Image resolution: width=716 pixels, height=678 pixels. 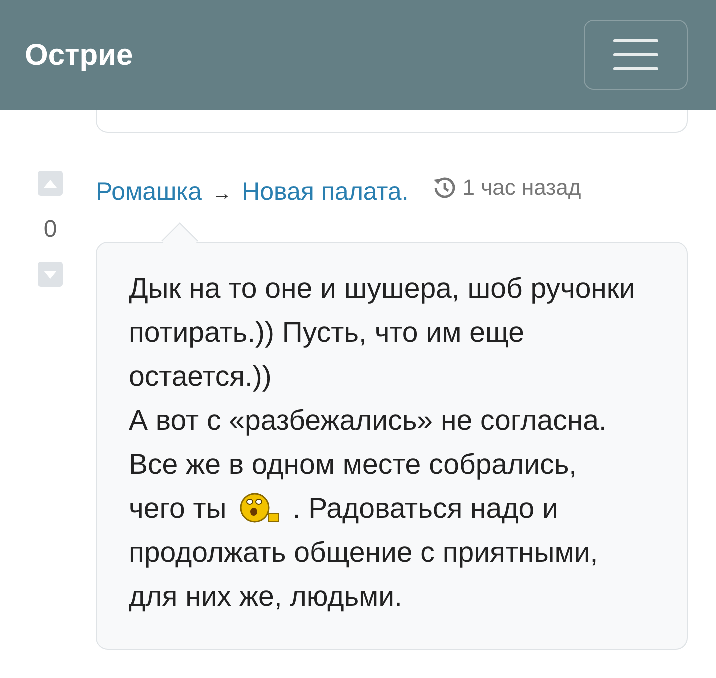 What do you see at coordinates (368, 421) in the screenshot?
I see `comment-text: А вот с «разбежались» не согласна.` at bounding box center [368, 421].